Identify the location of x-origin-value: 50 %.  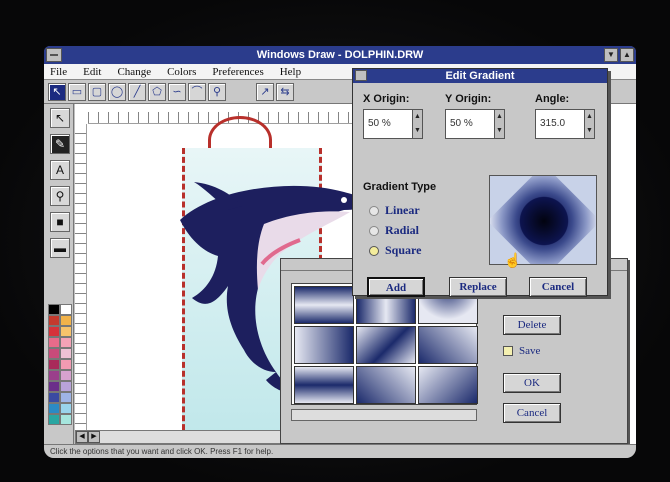
(379, 123).